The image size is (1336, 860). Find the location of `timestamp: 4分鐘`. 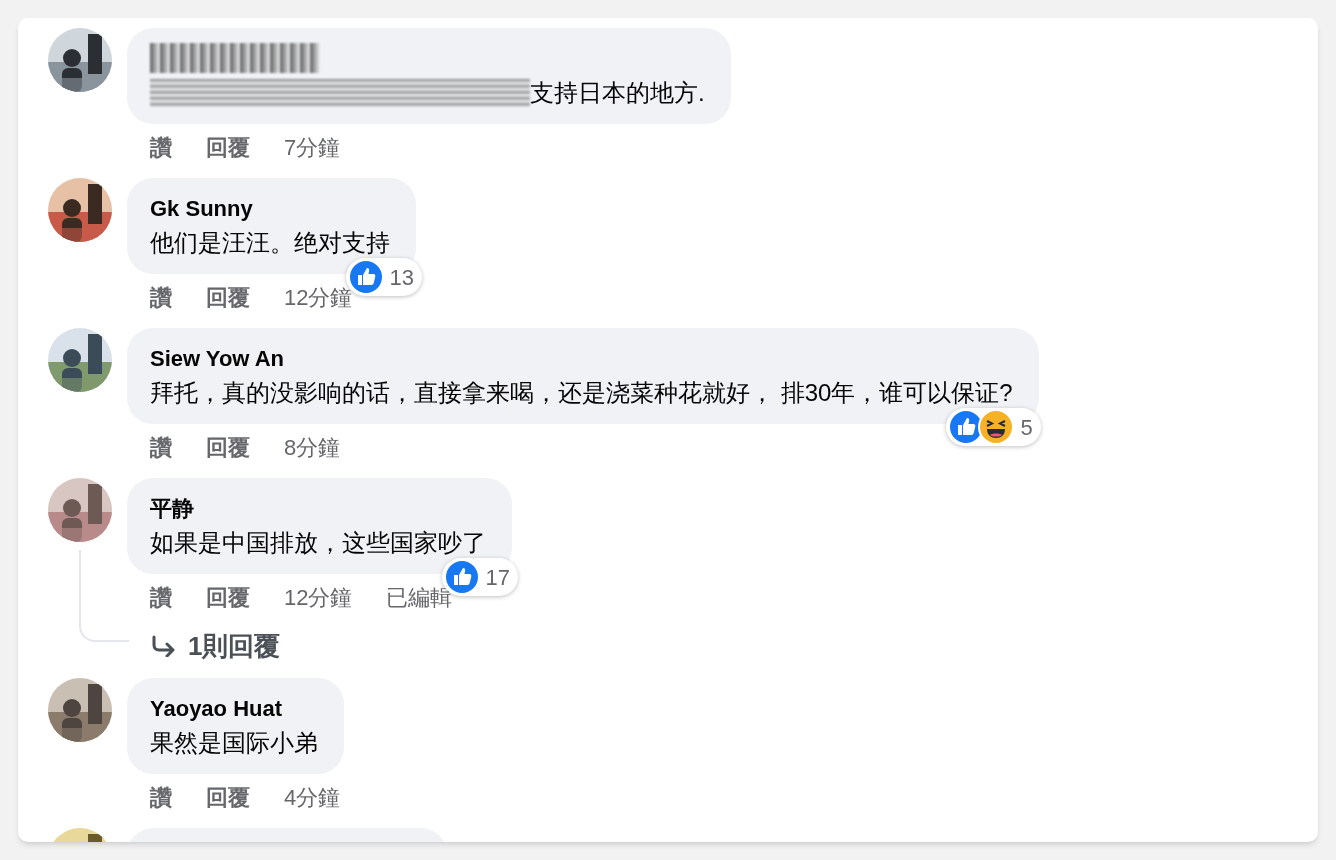

timestamp: 4分鐘 is located at coordinates (312, 797).